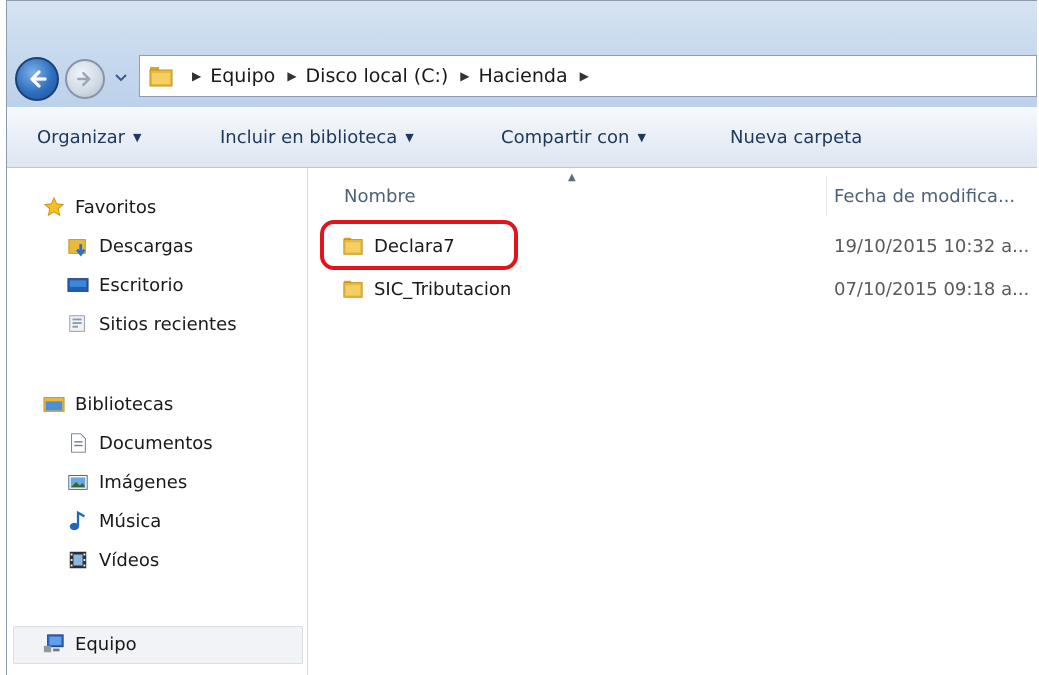 The width and height of the screenshot is (1039, 675). I want to click on nav-item-sitios-recientes: Sitios recientes, so click(152, 324).